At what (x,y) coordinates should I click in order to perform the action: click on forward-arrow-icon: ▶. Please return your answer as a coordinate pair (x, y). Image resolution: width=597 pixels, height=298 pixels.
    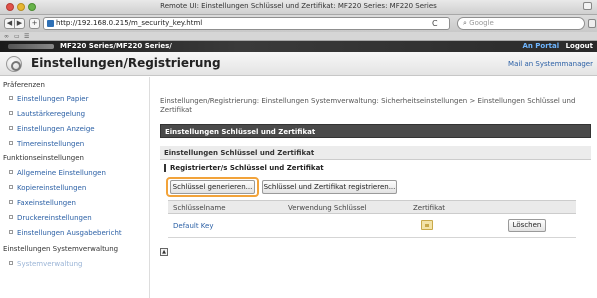
    Looking at the image, I should click on (19, 23).